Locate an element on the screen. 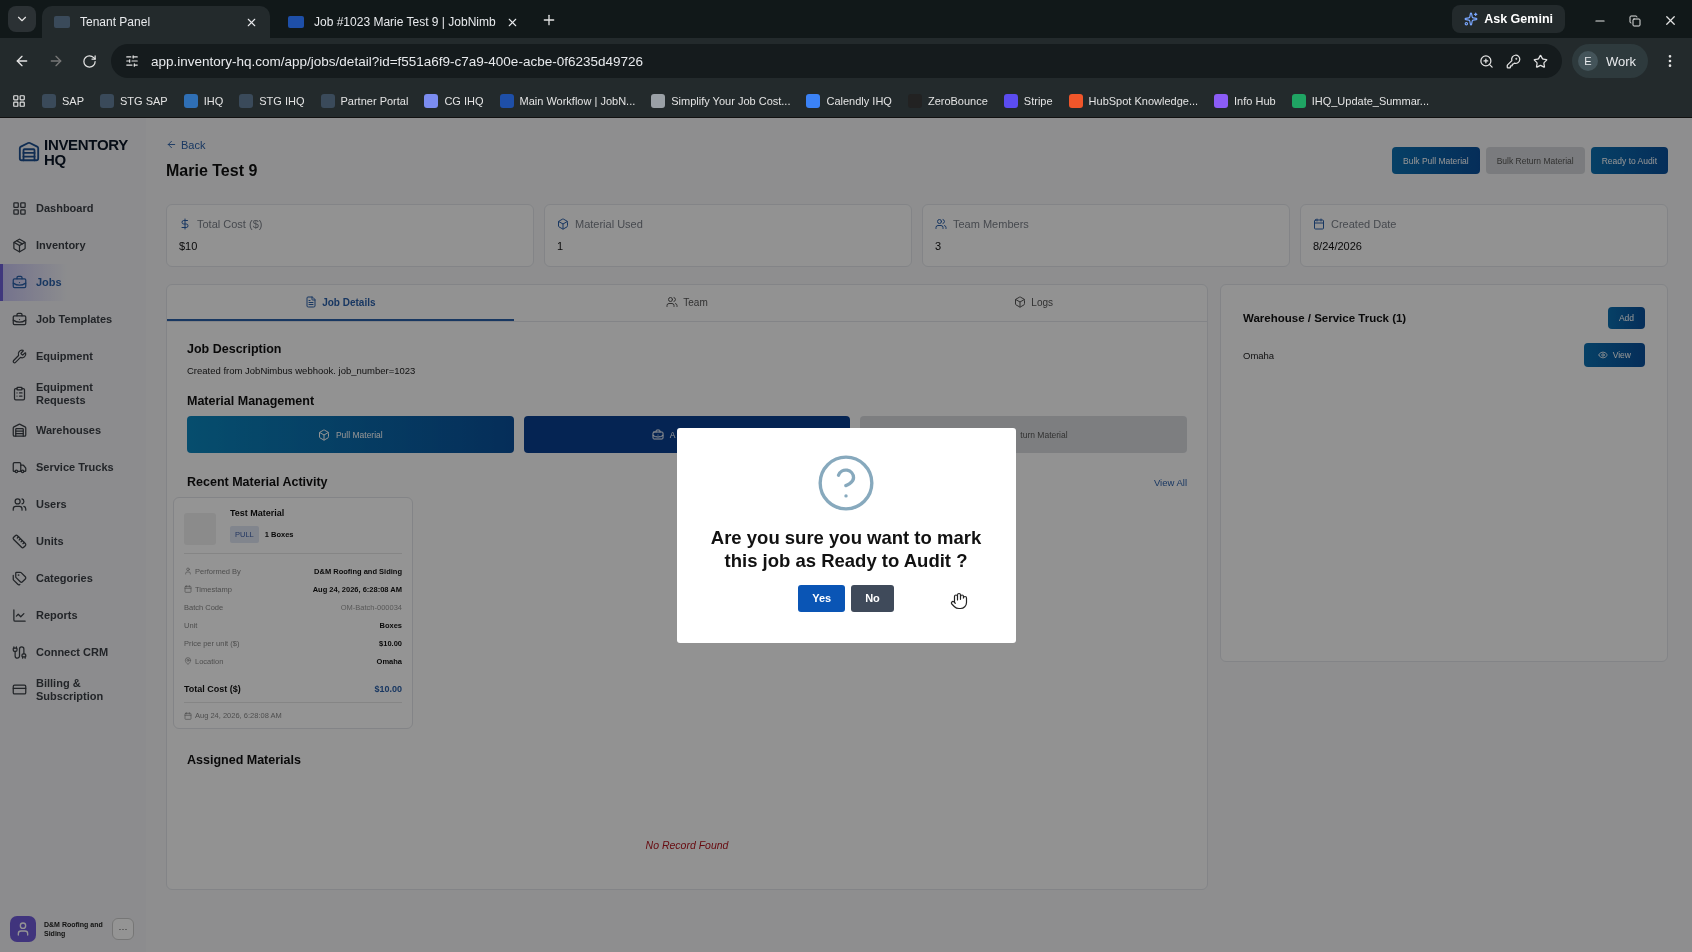  stat-label: Total Cost ($) is located at coordinates (230, 224).